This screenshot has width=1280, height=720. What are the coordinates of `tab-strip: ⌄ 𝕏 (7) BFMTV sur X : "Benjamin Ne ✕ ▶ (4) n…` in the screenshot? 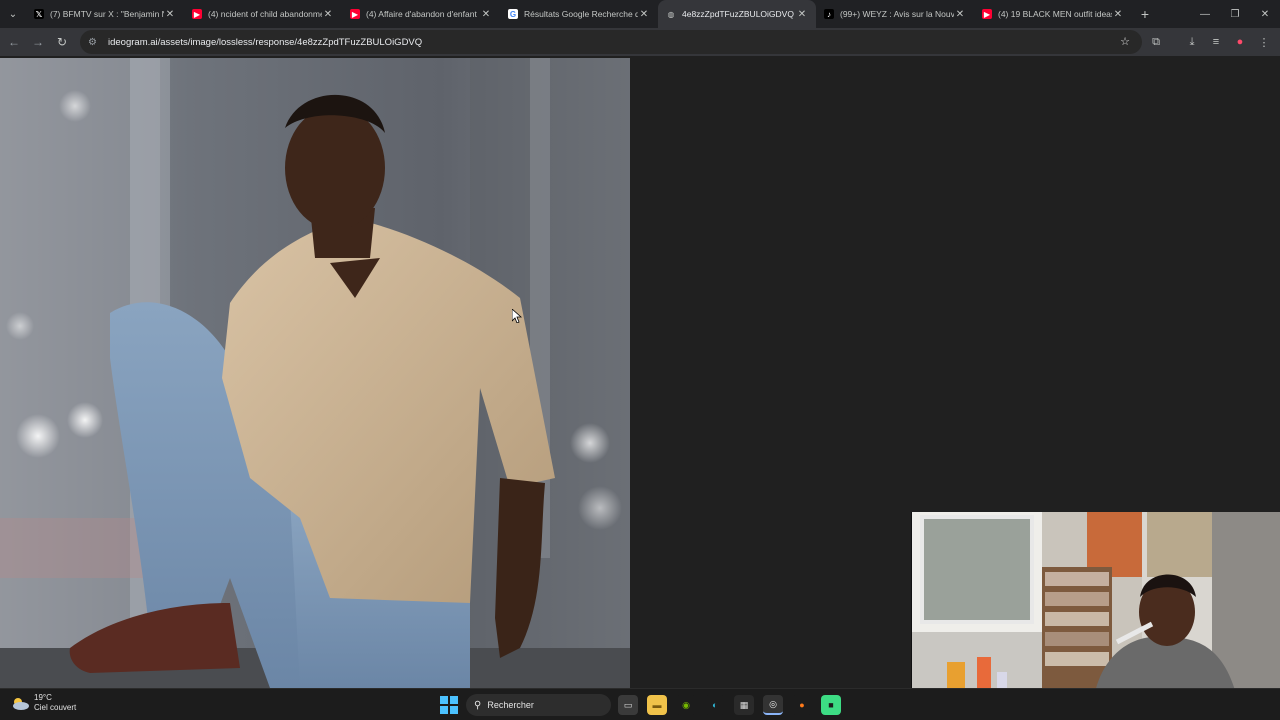 It's located at (640, 14).